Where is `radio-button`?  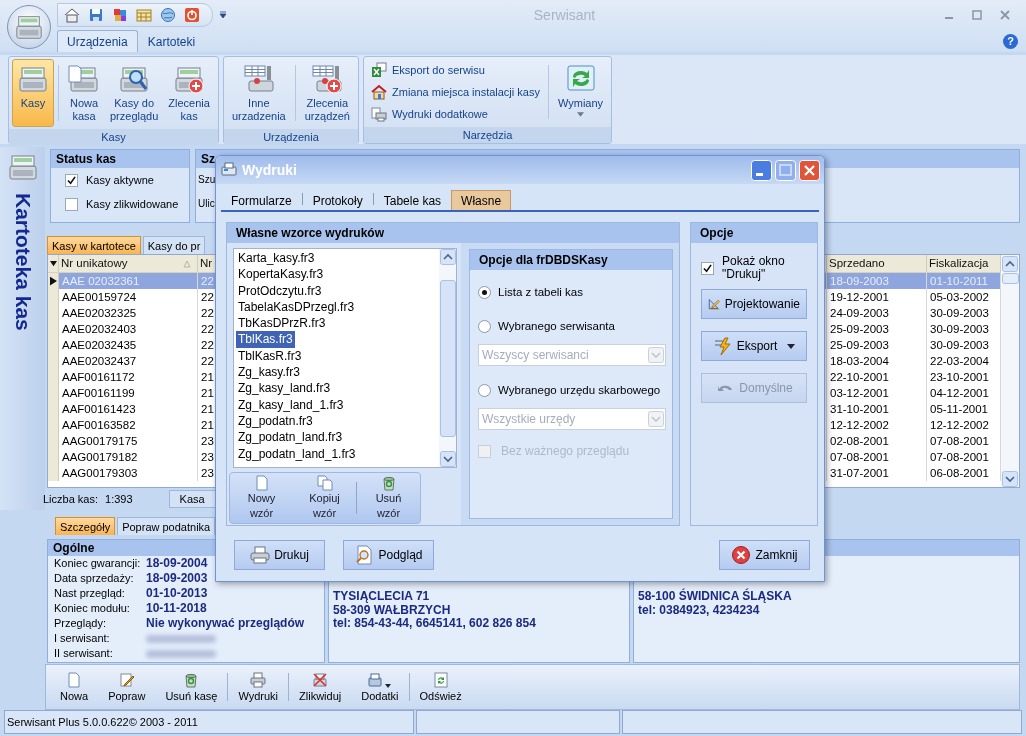
radio-button is located at coordinates (484, 390).